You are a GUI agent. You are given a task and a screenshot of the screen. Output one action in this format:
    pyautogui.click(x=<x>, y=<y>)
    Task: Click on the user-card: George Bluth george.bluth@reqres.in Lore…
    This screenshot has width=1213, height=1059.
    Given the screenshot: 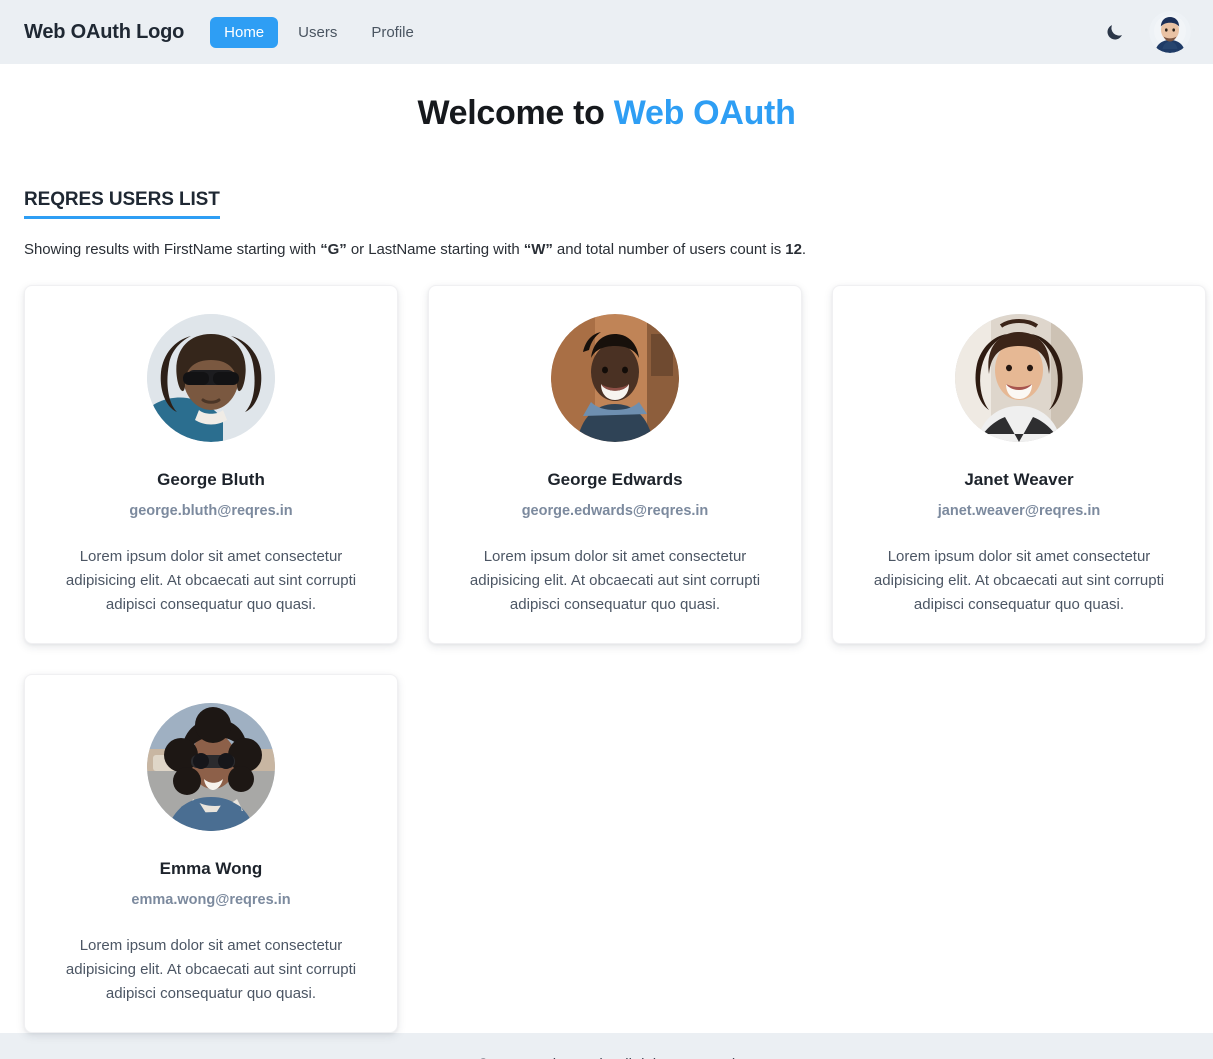 What is the action you would take?
    pyautogui.click(x=211, y=464)
    